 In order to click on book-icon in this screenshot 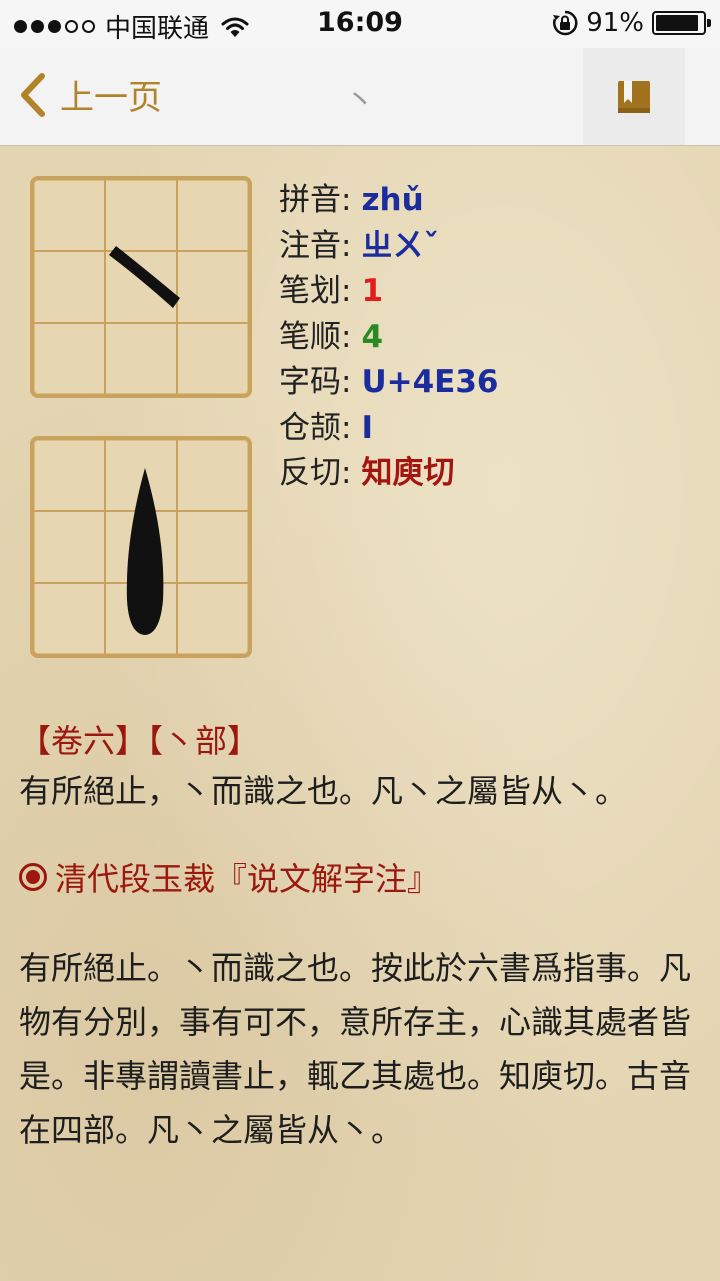, I will do `click(634, 96)`.